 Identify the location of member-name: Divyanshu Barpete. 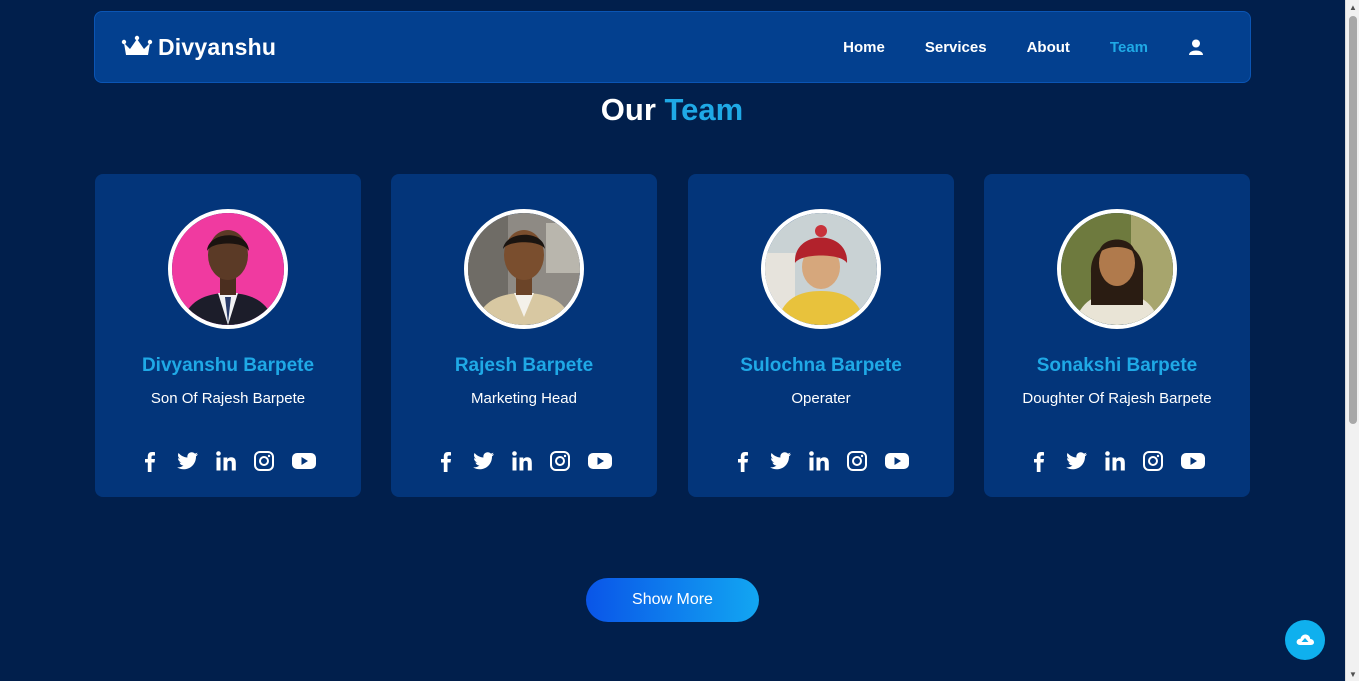
(228, 365).